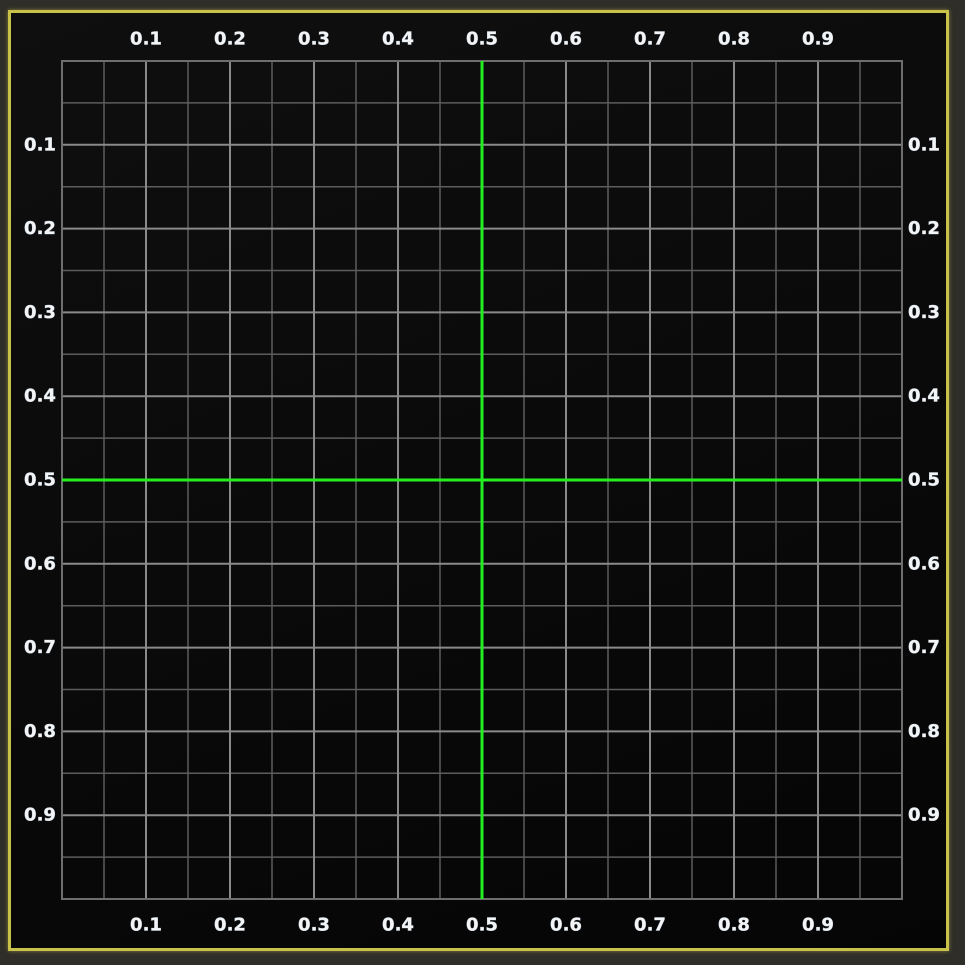 The width and height of the screenshot is (965, 965). Describe the element at coordinates (40, 647) in the screenshot. I see `left-axis-label: 0.7` at that location.